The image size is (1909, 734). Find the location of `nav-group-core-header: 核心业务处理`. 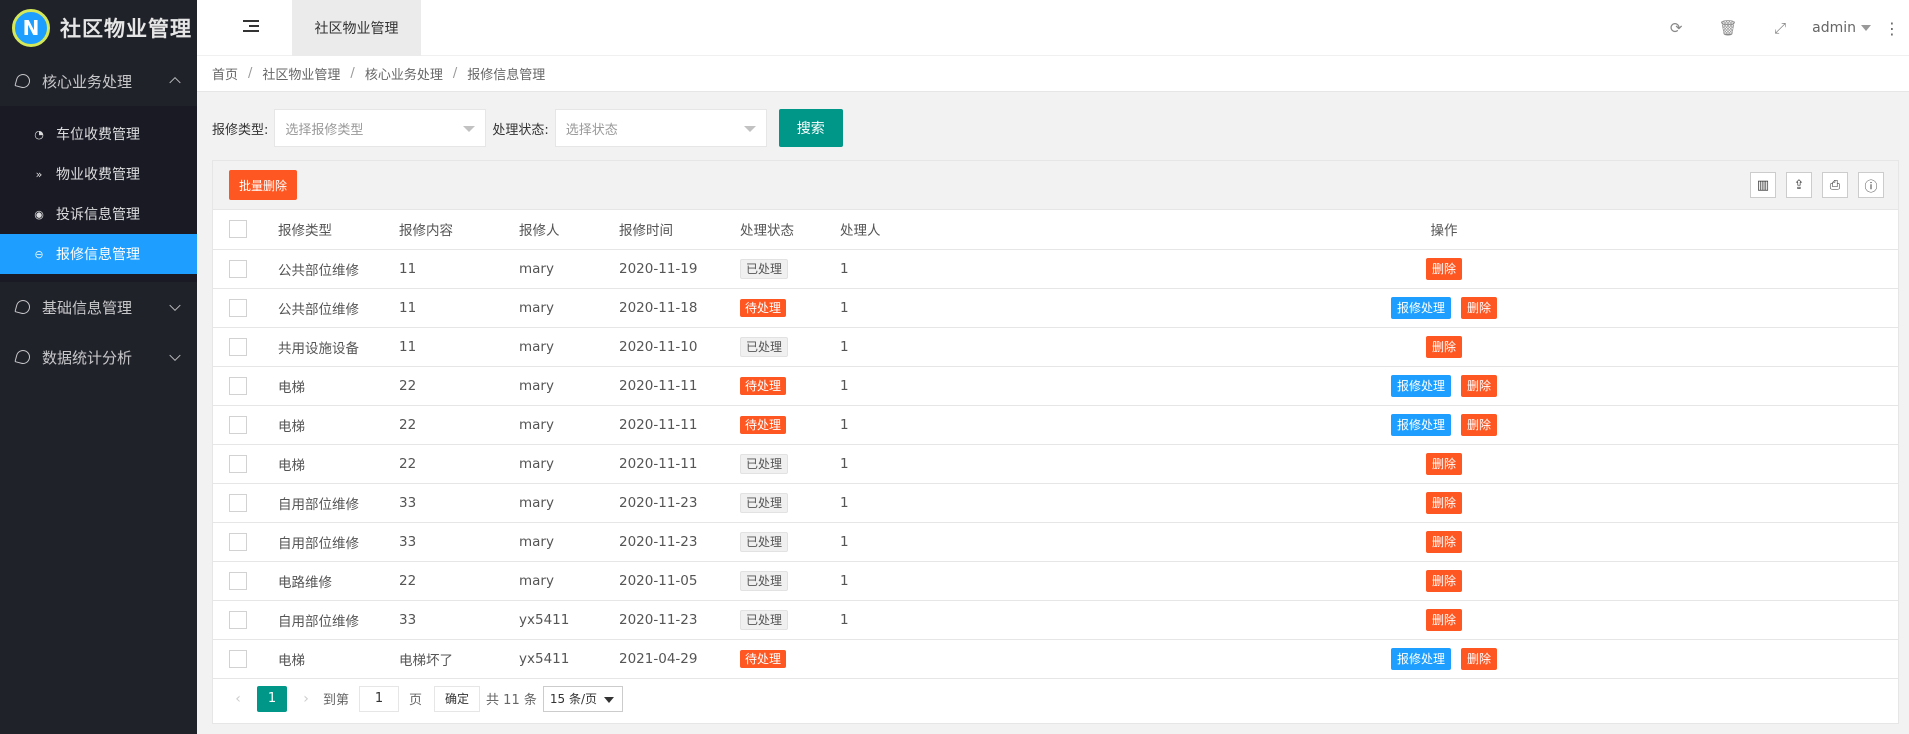

nav-group-core-header: 核心业务处理 is located at coordinates (98, 81).